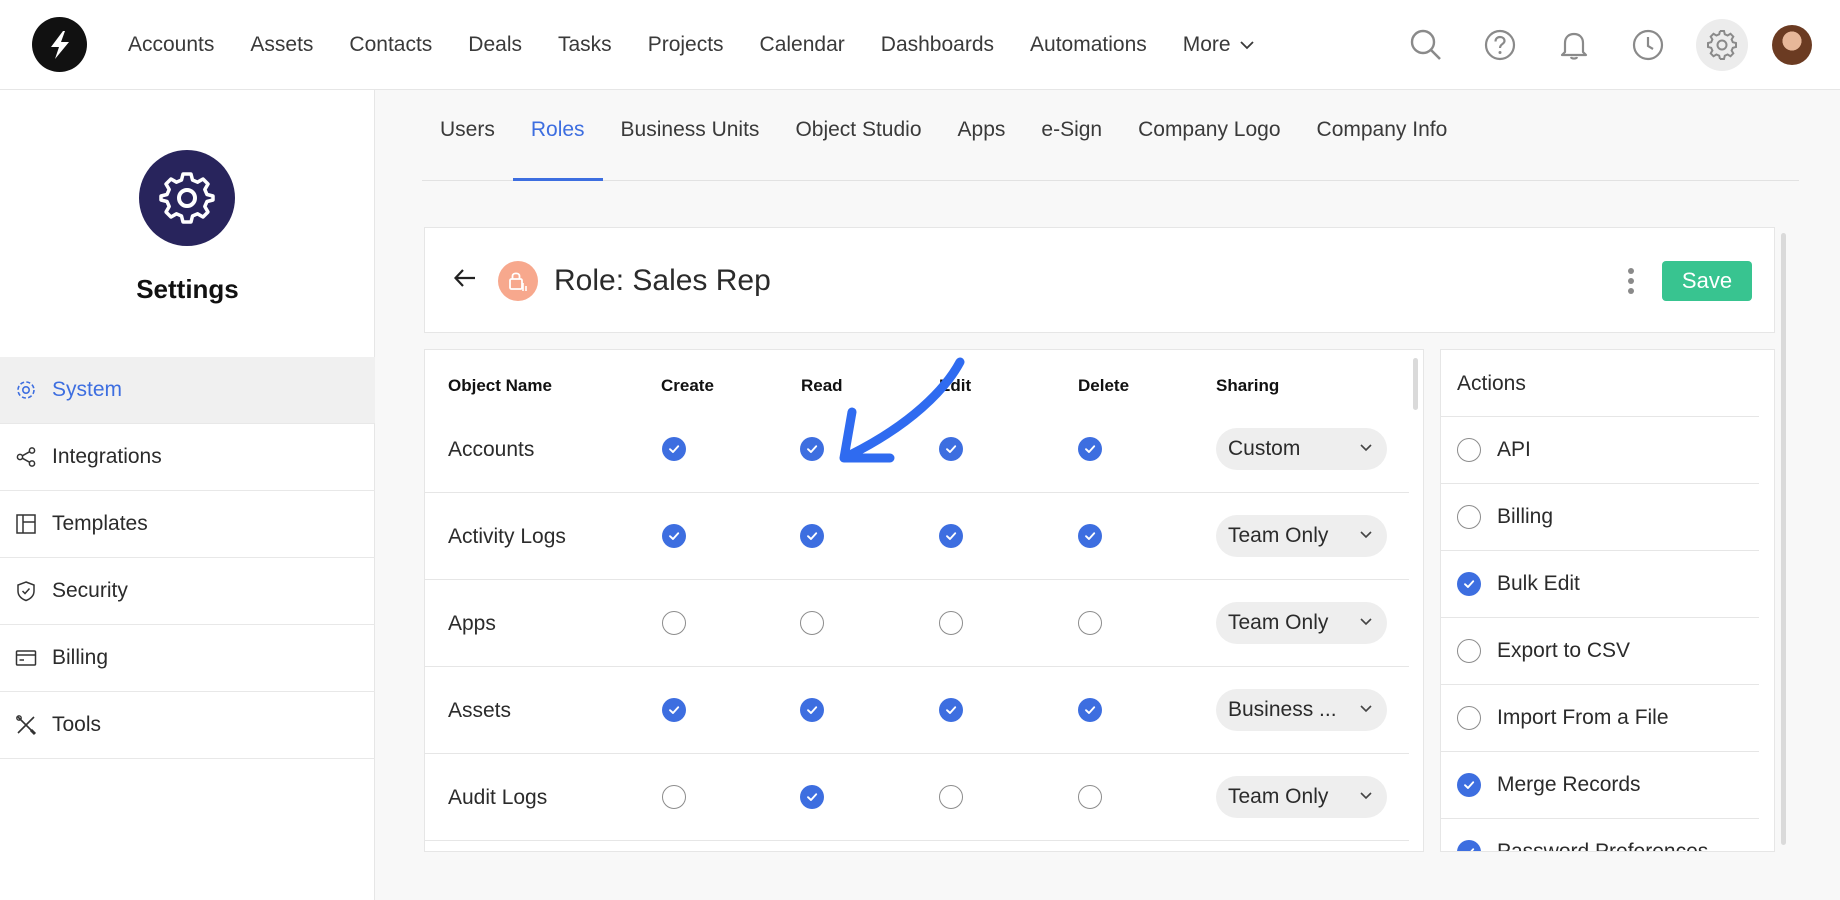  What do you see at coordinates (1574, 45) in the screenshot?
I see `notifications-button` at bounding box center [1574, 45].